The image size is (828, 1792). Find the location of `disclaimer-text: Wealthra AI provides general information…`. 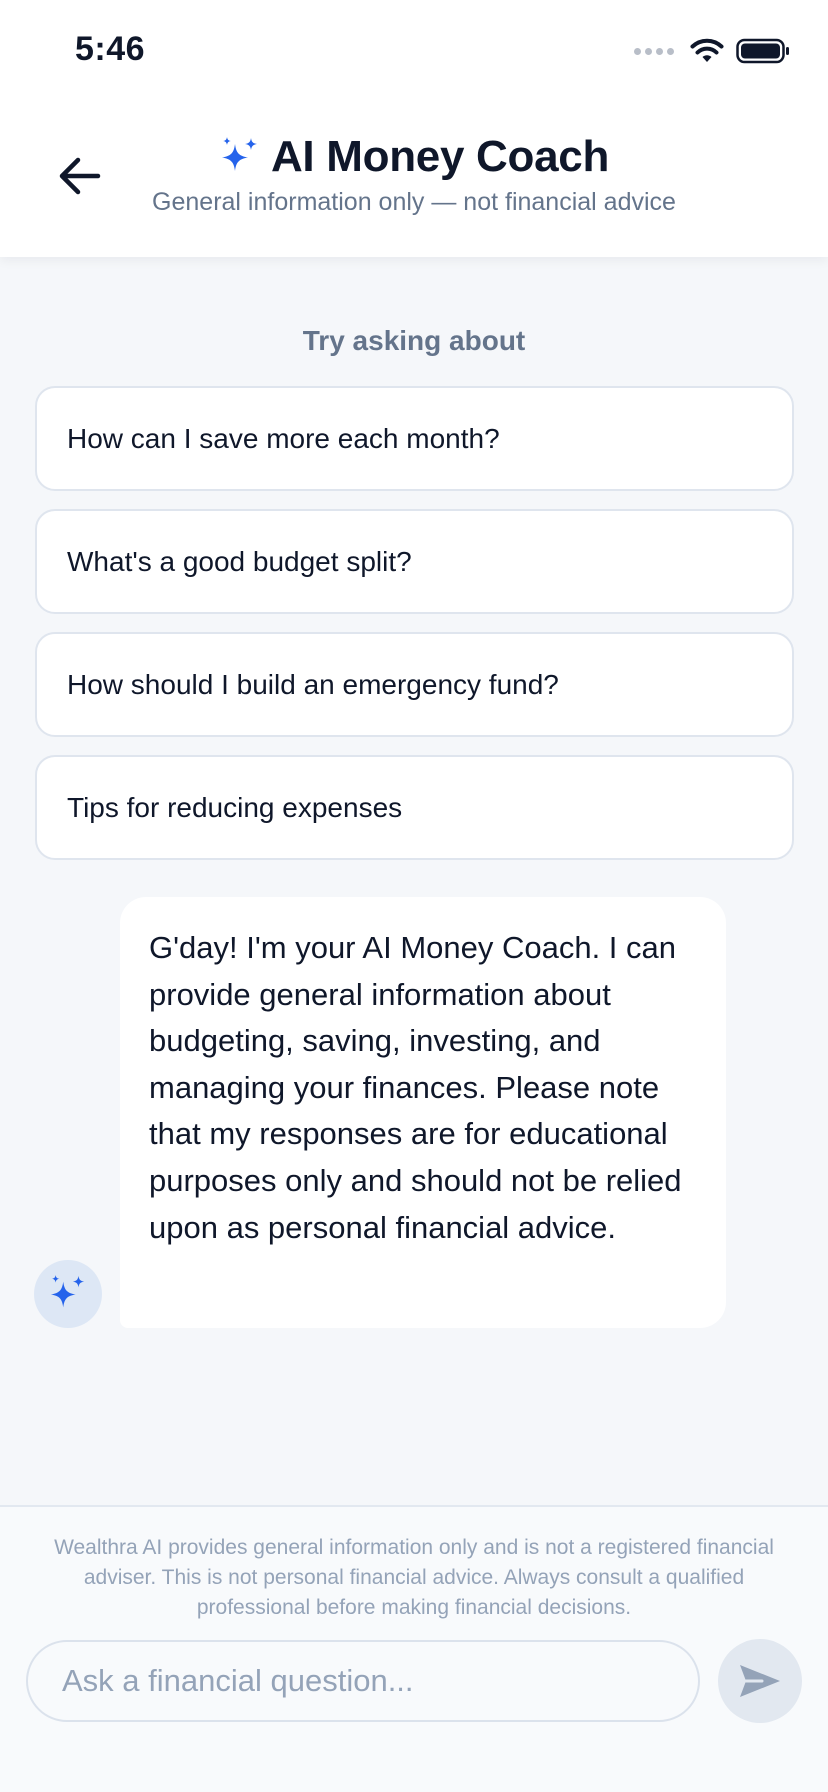

disclaimer-text: Wealthra AI provides general information… is located at coordinates (414, 1577).